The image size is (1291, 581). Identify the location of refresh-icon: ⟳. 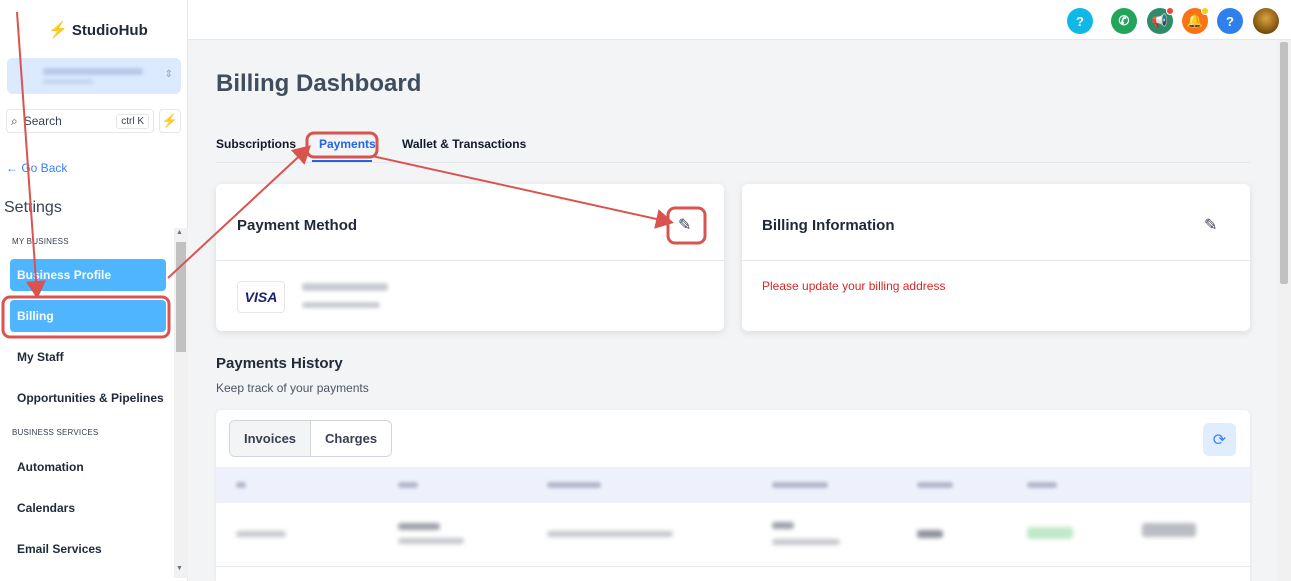
(1219, 440).